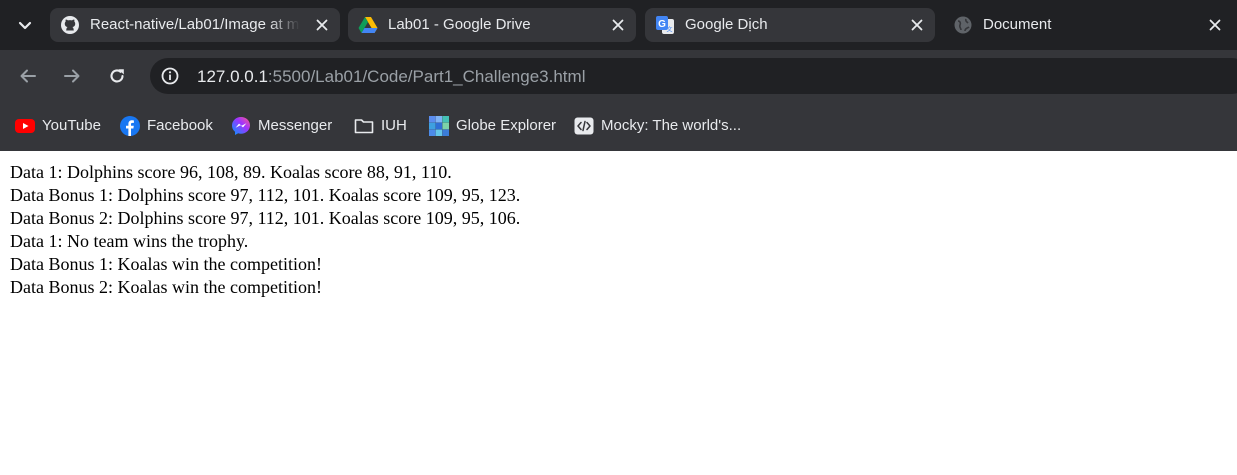 The height and width of the screenshot is (475, 1237). I want to click on facebook-icon, so click(130, 126).